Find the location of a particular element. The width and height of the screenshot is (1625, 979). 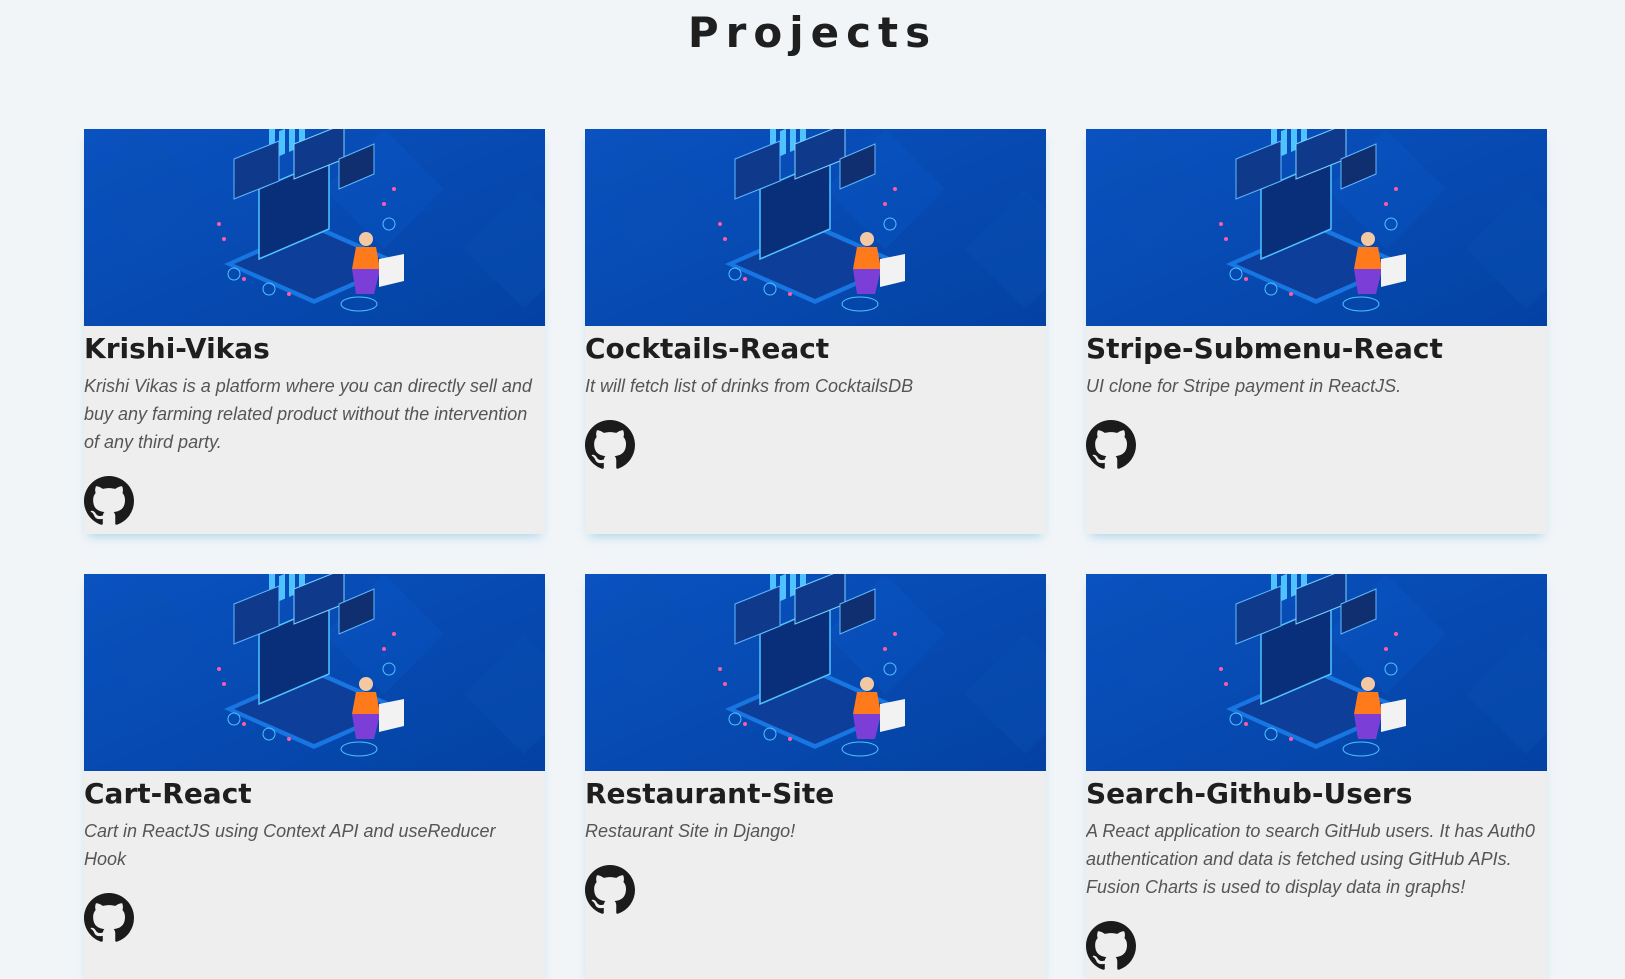

project-description: UI clone for Stripe payment in ReactJS. is located at coordinates (1244, 386).